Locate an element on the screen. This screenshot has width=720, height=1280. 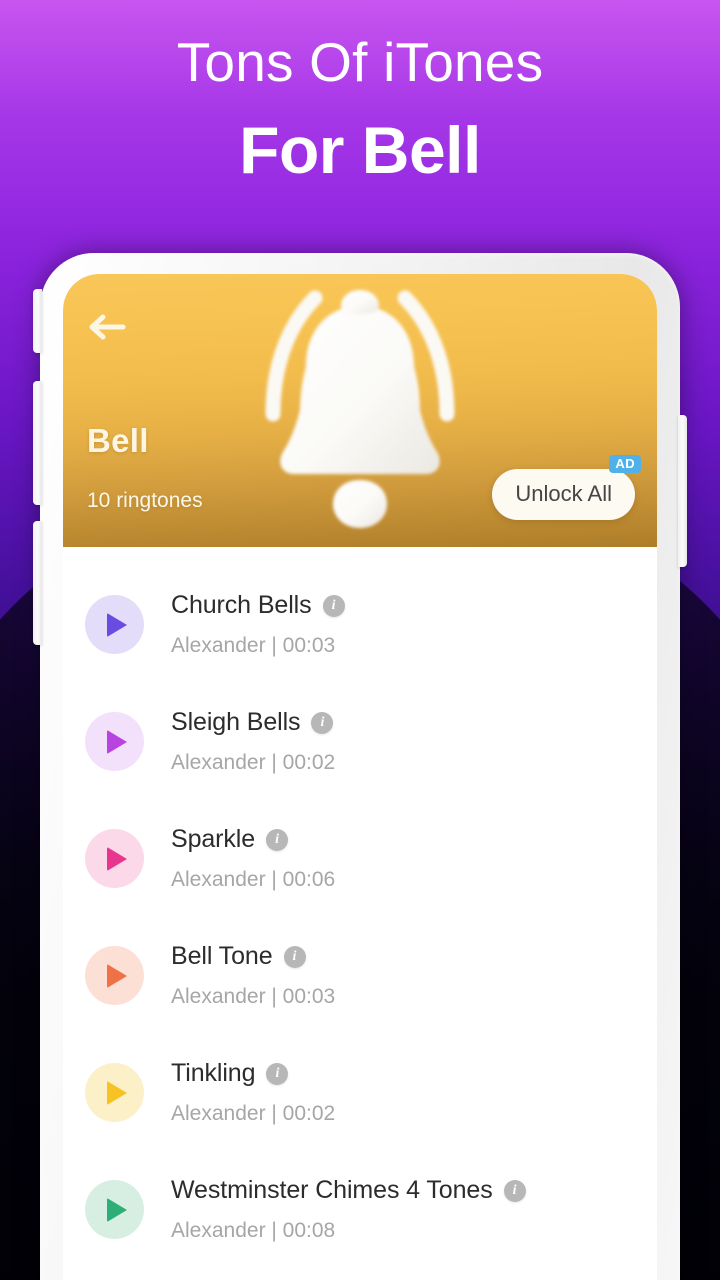
ringtone-title: Bell Tone is located at coordinates (222, 956).